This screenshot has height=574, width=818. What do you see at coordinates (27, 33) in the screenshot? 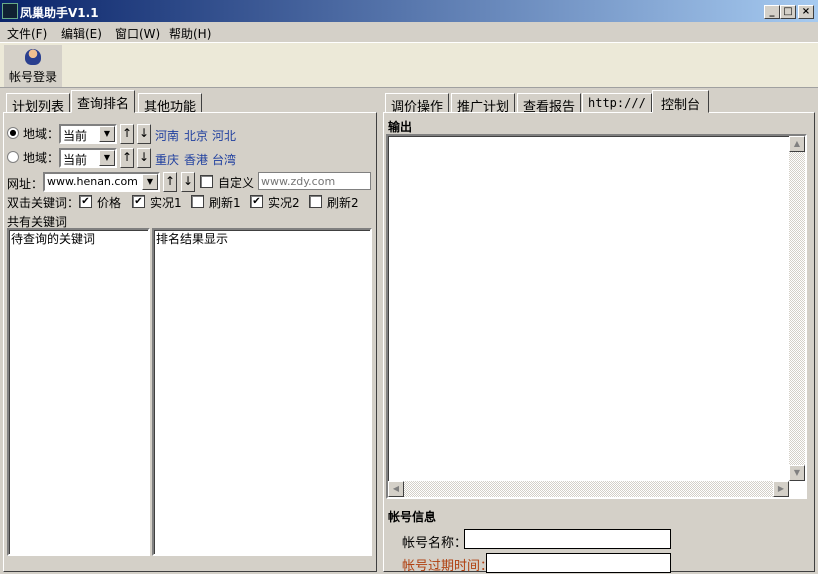
I see `menu-file: 文件(F)` at bounding box center [27, 33].